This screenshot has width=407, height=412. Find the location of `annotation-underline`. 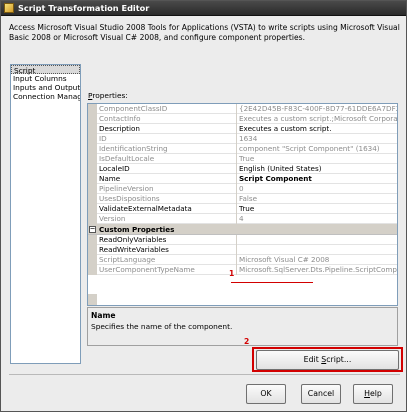

annotation-underline is located at coordinates (272, 282).